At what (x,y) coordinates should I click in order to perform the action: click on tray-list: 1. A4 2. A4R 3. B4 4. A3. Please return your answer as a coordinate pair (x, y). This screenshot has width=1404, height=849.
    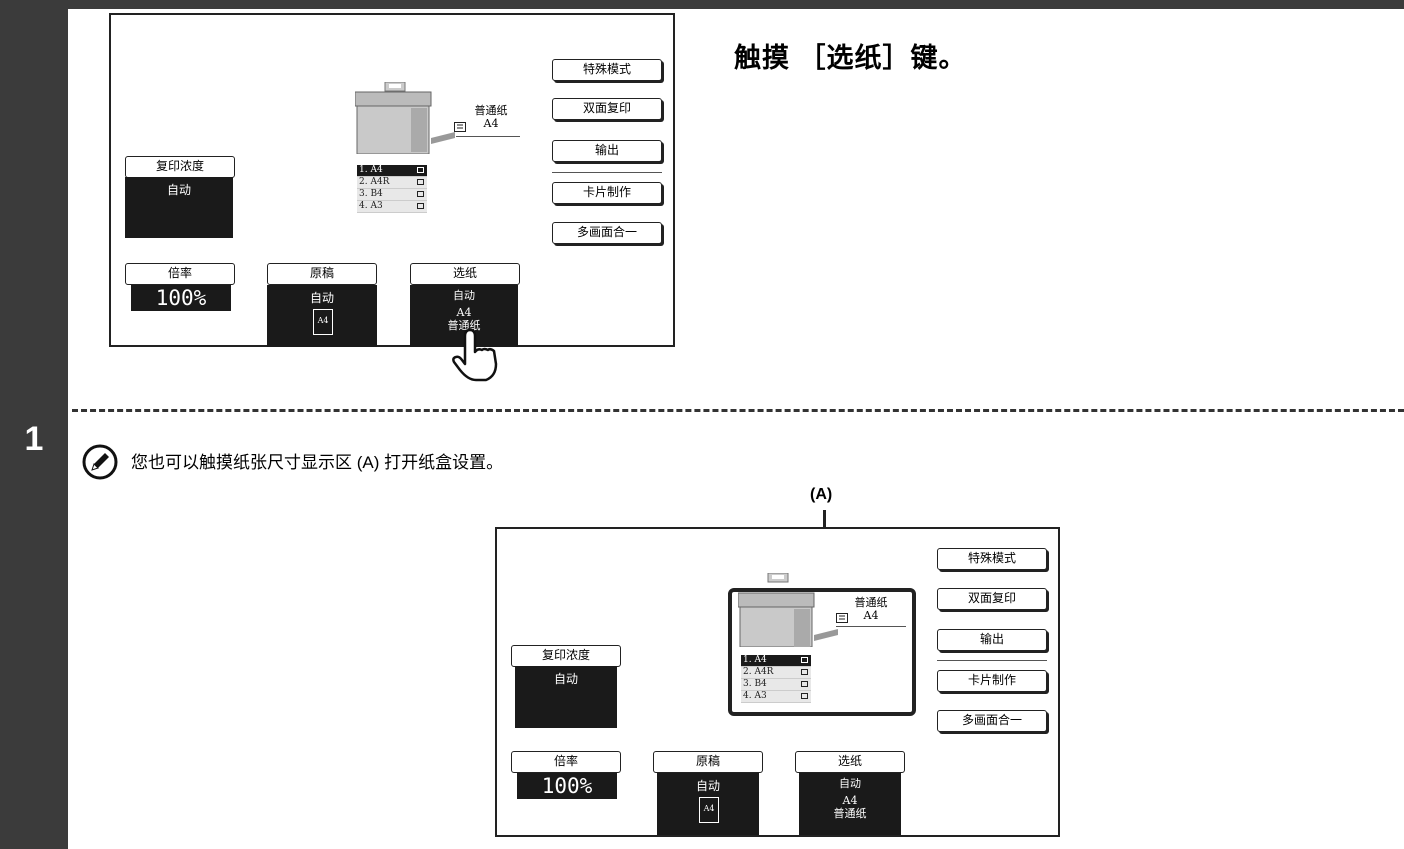
    Looking at the image, I should click on (392, 189).